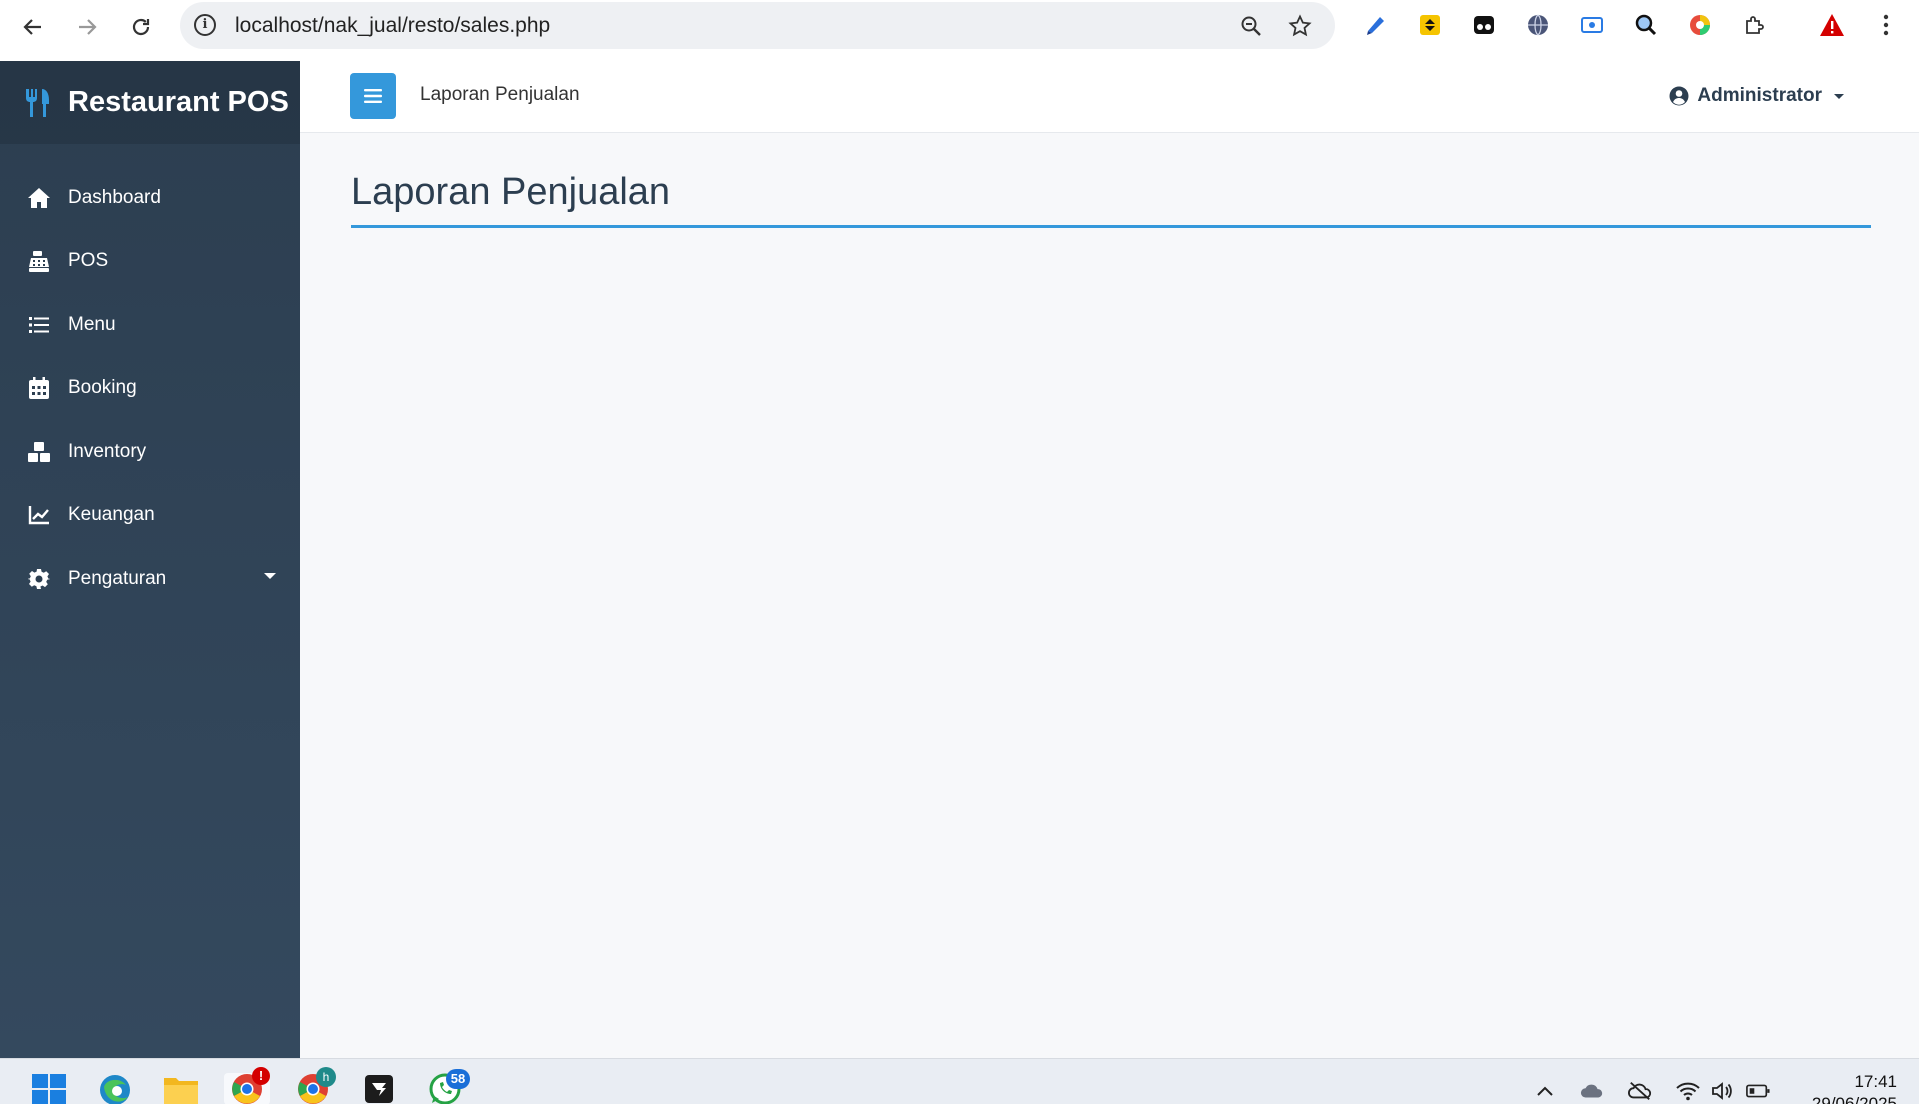  What do you see at coordinates (959, 1081) in the screenshot?
I see `taskbar: ! h 58 17:41 29/06/2025` at bounding box center [959, 1081].